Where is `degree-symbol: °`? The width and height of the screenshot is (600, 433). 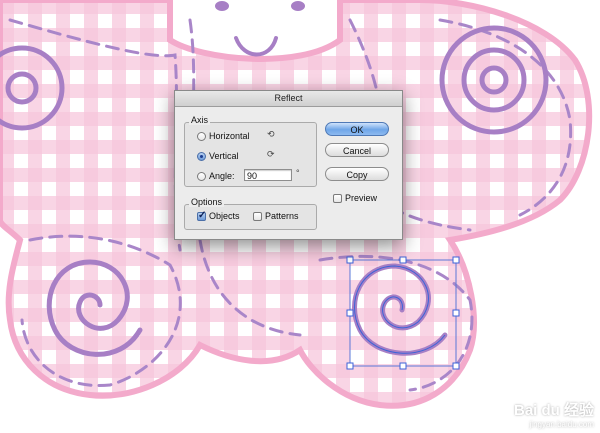
degree-symbol: ° is located at coordinates (298, 173).